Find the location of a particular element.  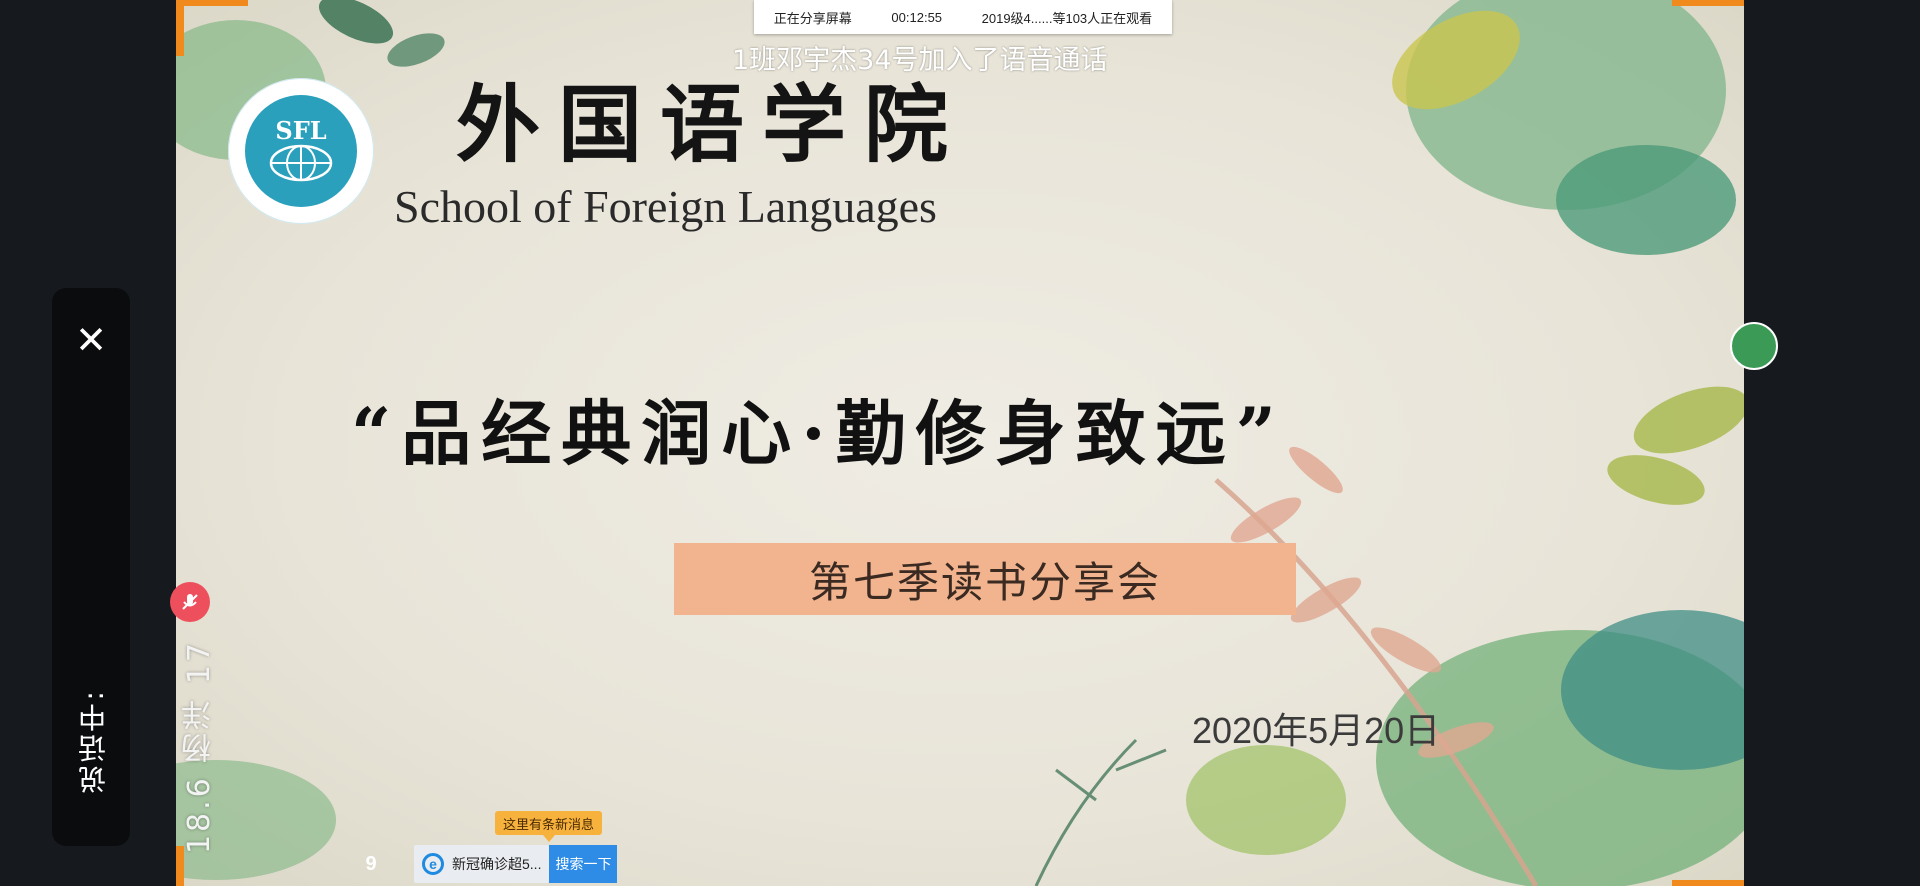

search-button: 搜索一下 is located at coordinates (583, 864).